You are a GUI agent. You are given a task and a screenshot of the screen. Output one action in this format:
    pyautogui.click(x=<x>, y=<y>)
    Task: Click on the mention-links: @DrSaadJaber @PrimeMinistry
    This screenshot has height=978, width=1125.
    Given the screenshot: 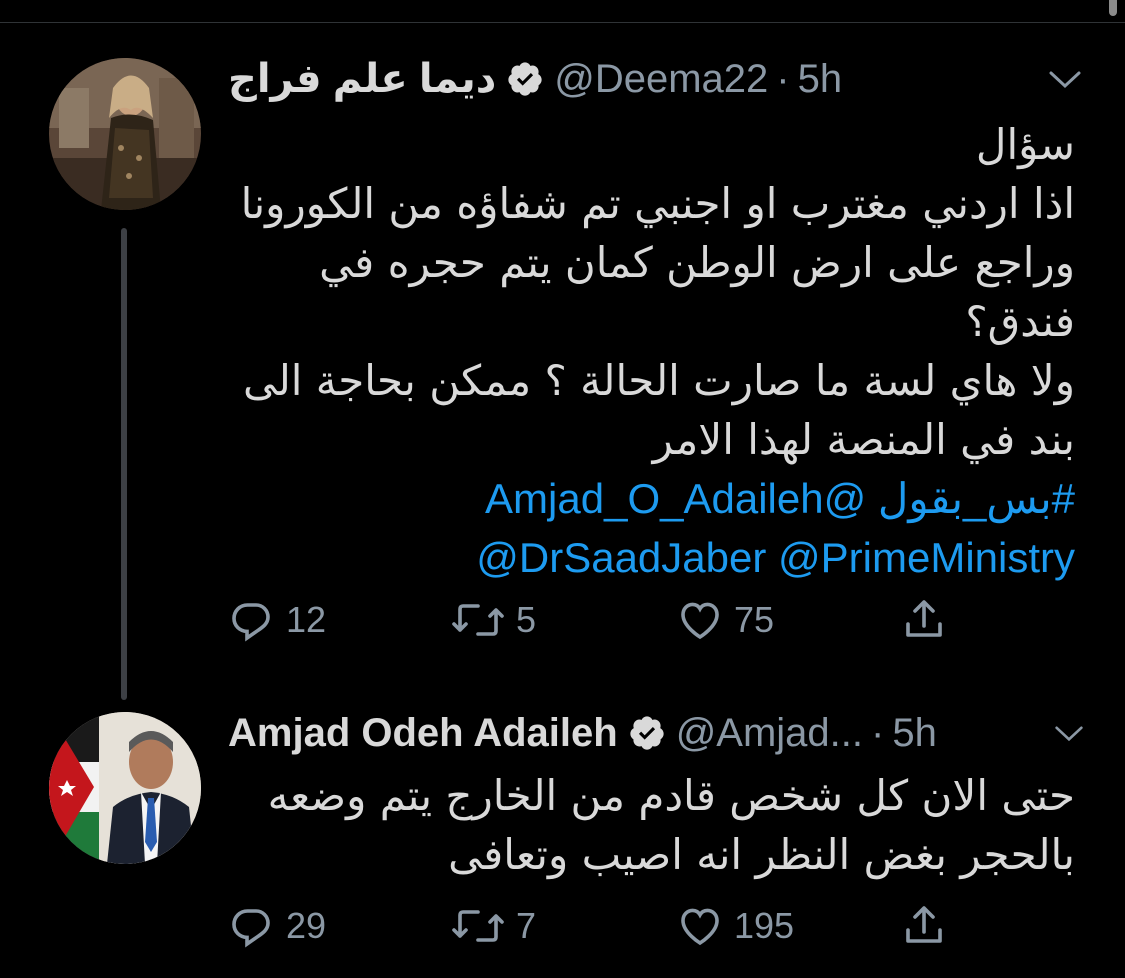 What is the action you would take?
    pyautogui.click(x=651, y=557)
    